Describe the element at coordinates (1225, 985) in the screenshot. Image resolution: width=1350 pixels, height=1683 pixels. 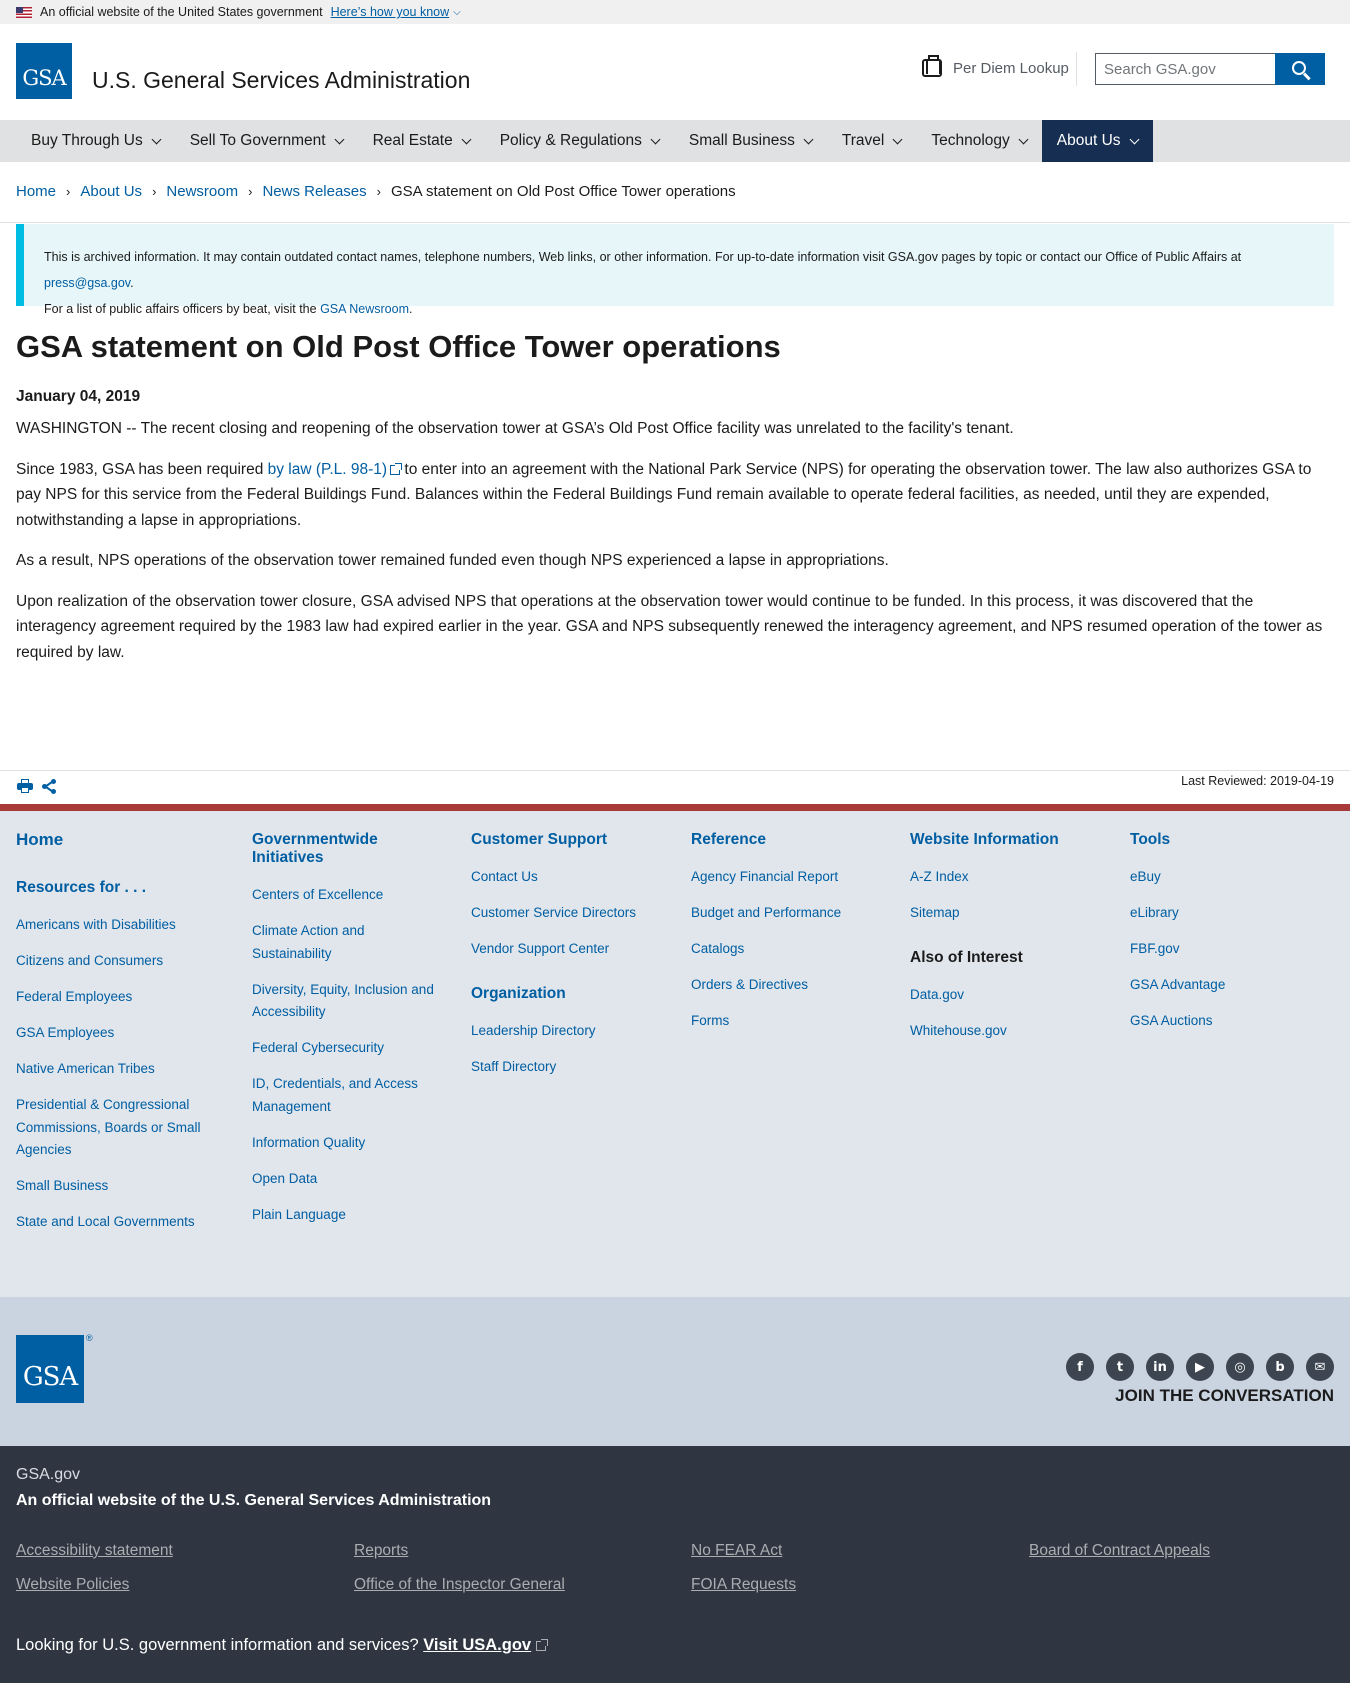
I see `footer-link: GSA Advantage` at that location.